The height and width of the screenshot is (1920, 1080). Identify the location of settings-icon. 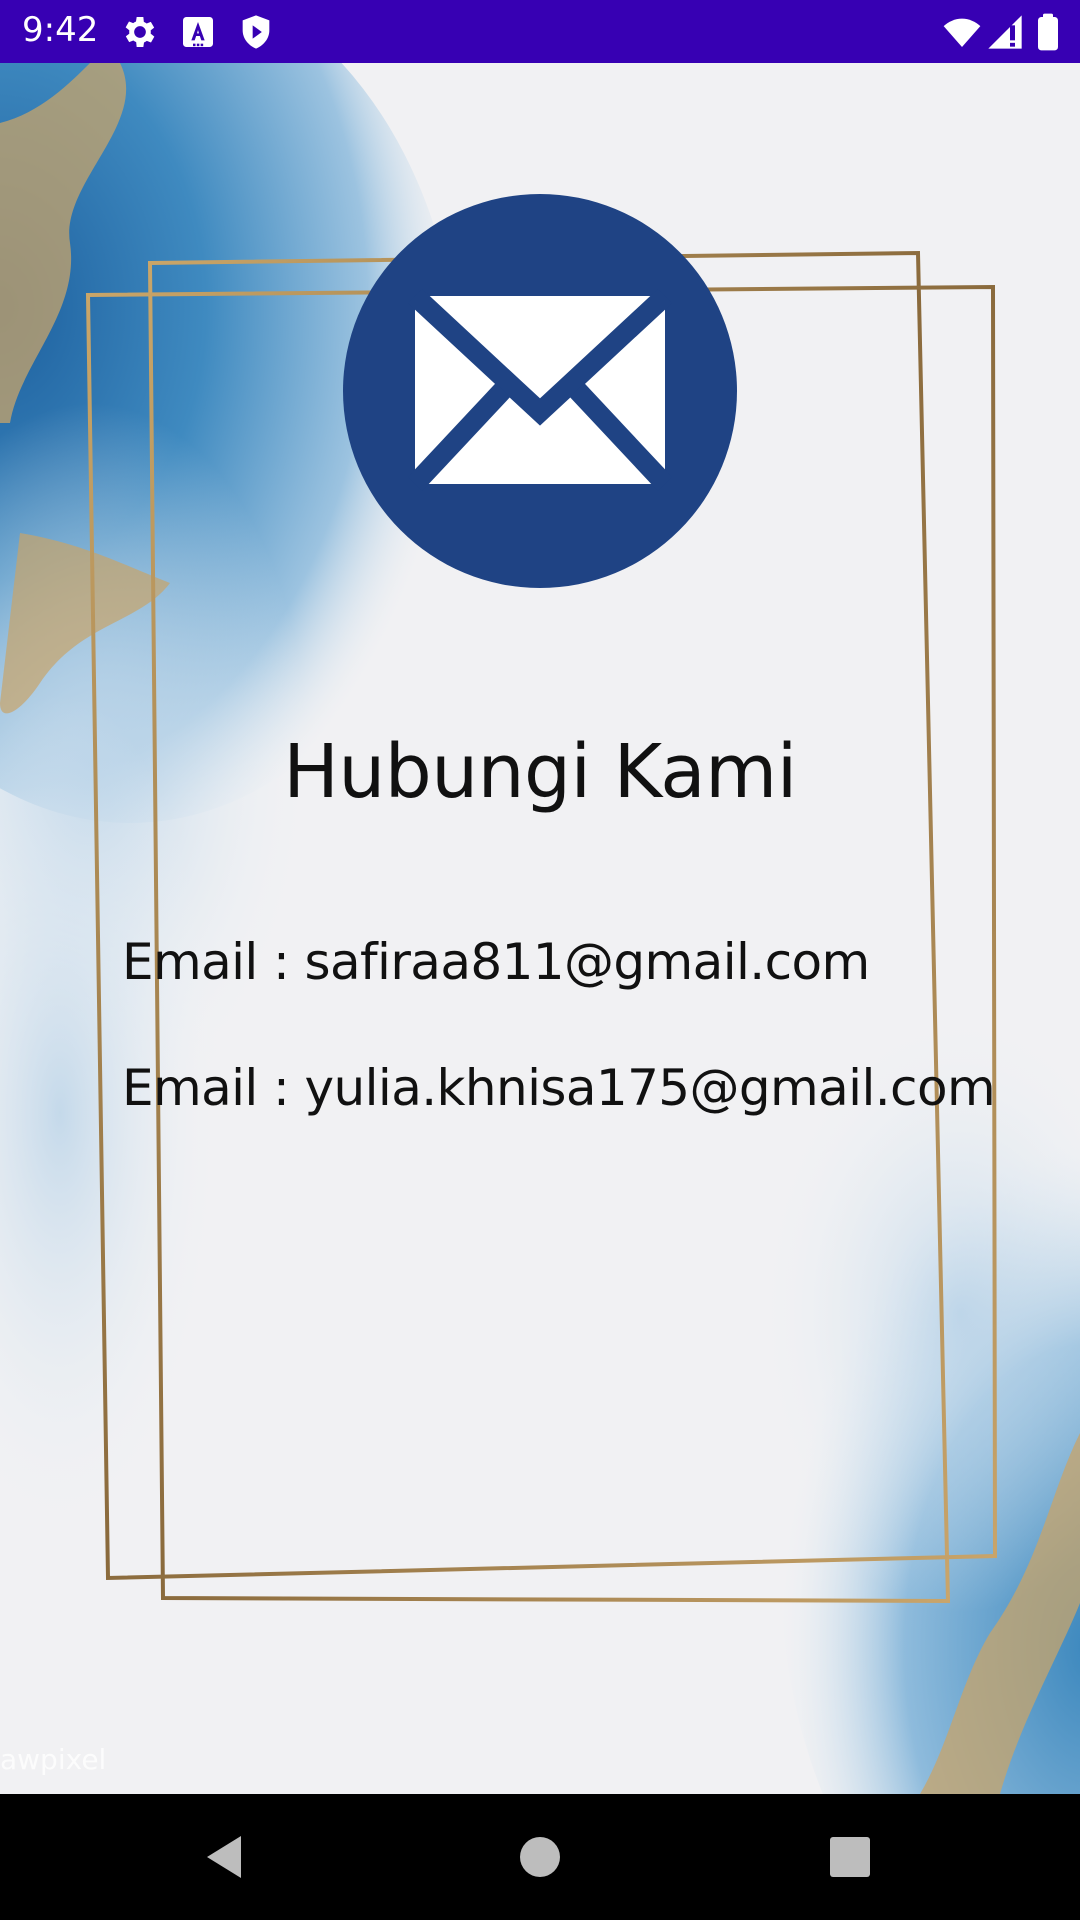
(140, 32).